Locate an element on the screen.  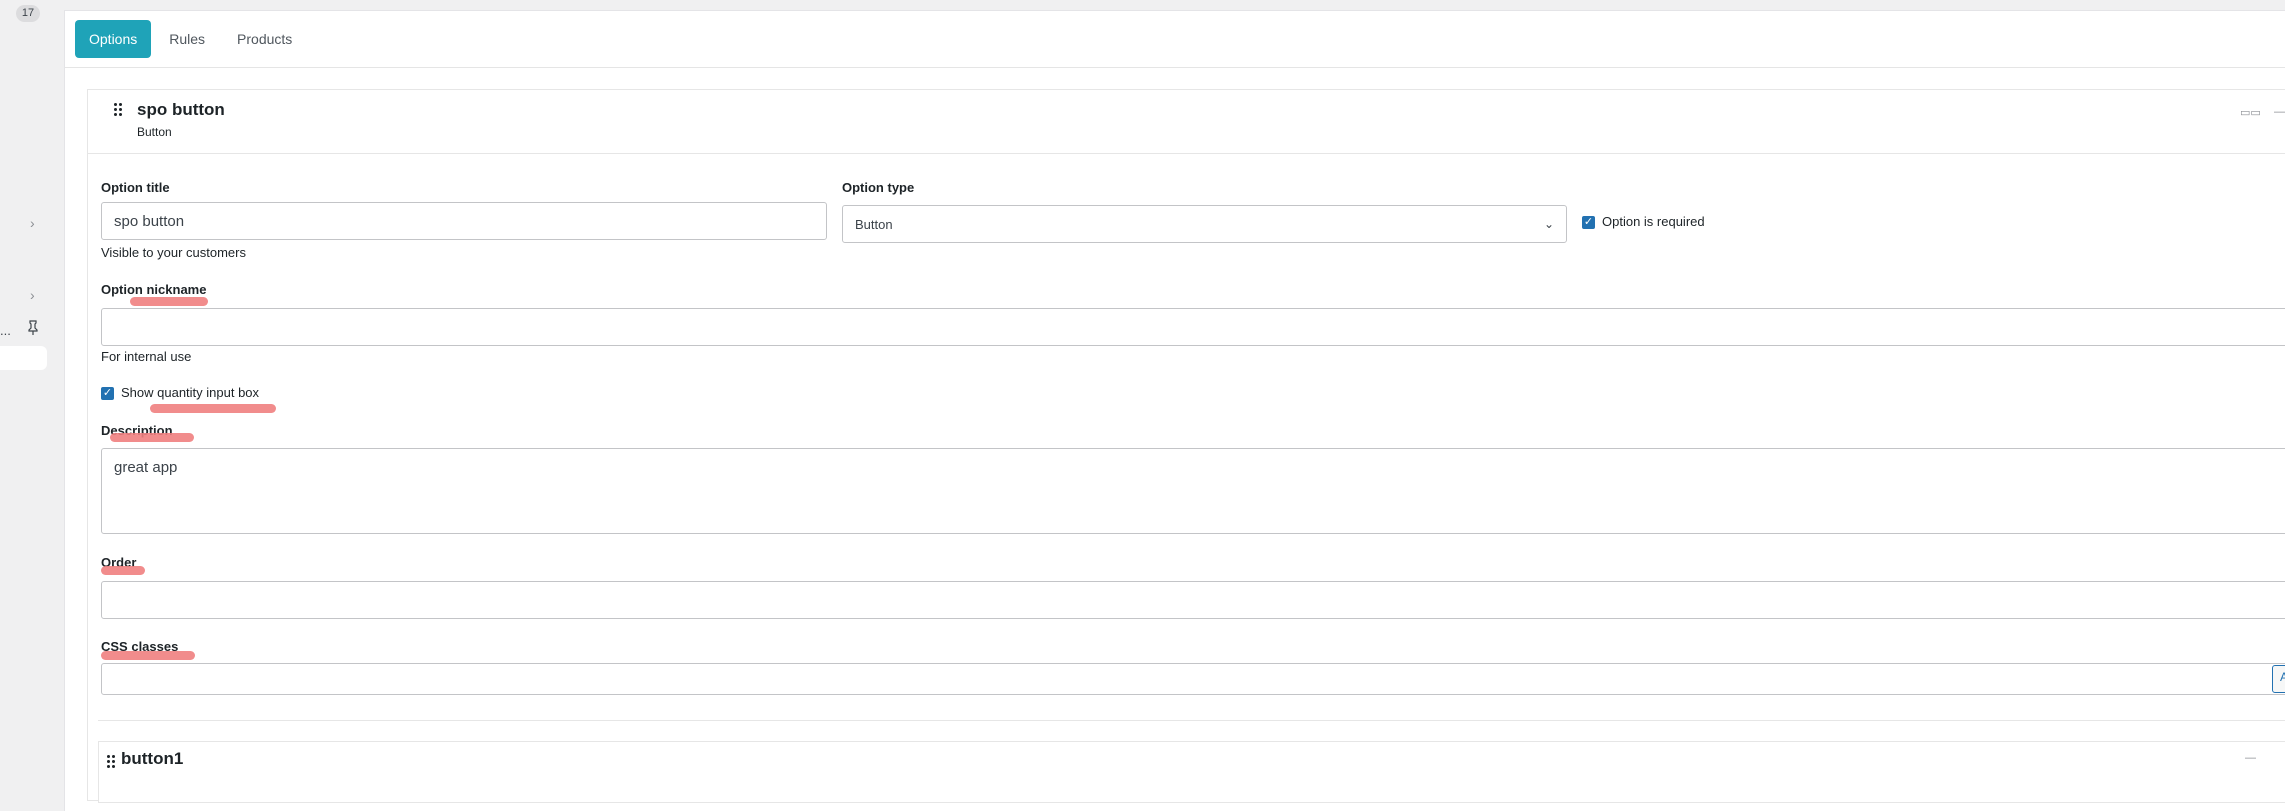
option-title-help: Visible to your customers is located at coordinates (173, 252).